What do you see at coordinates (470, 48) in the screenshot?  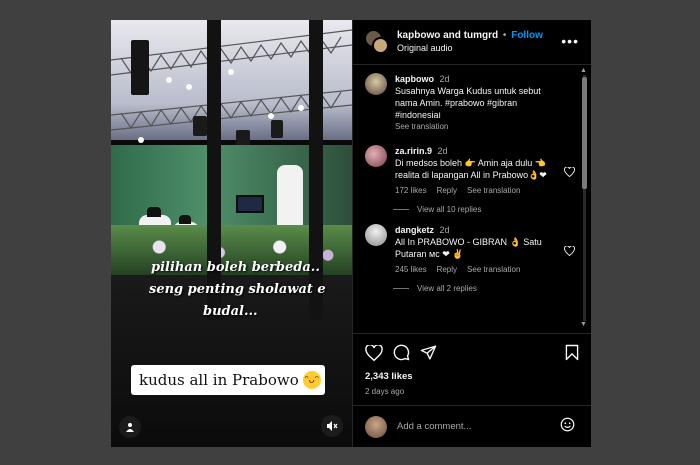 I see `original-audio-link: Original audio` at bounding box center [470, 48].